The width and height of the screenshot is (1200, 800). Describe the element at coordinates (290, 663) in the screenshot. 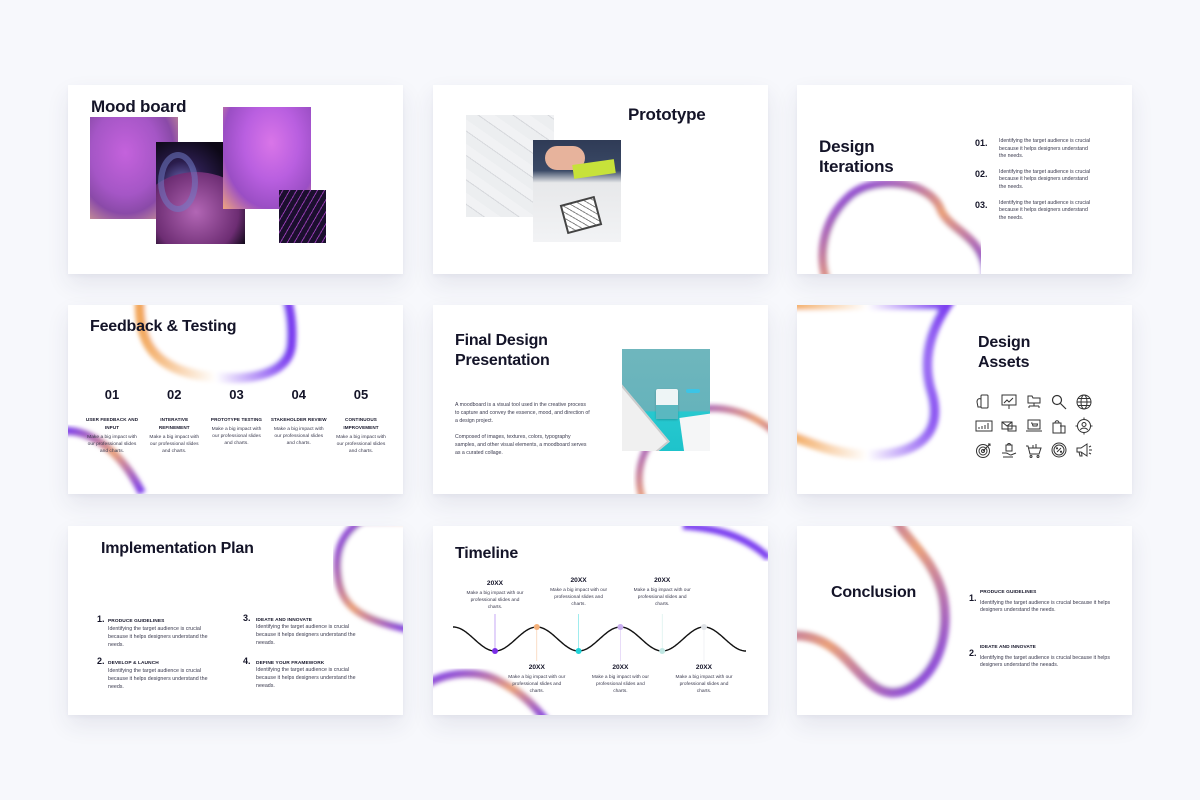

I see `item-heading: DEFINE YOUR FRAMEWORK` at that location.